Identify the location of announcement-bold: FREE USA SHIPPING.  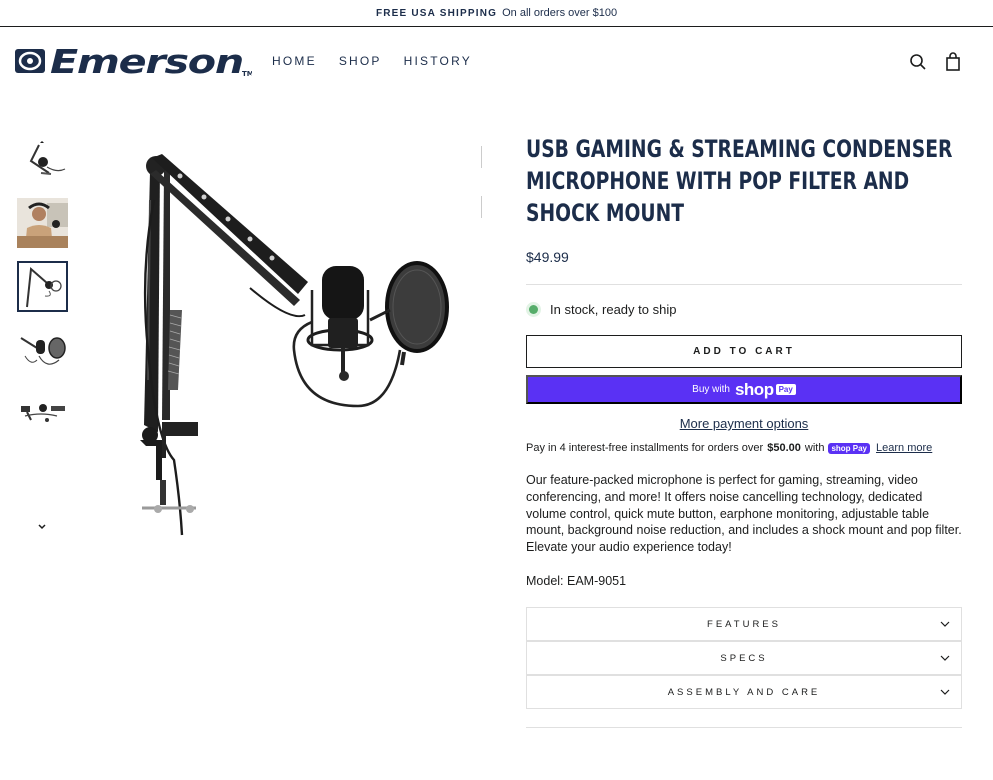
(436, 13).